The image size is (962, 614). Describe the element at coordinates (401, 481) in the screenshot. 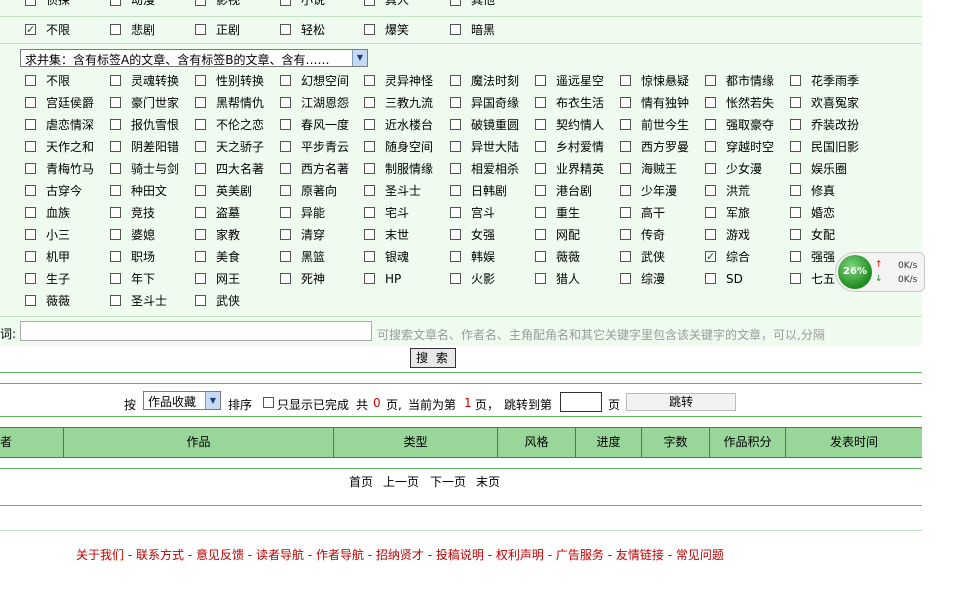

I see `pager-prev: 上一页` at that location.